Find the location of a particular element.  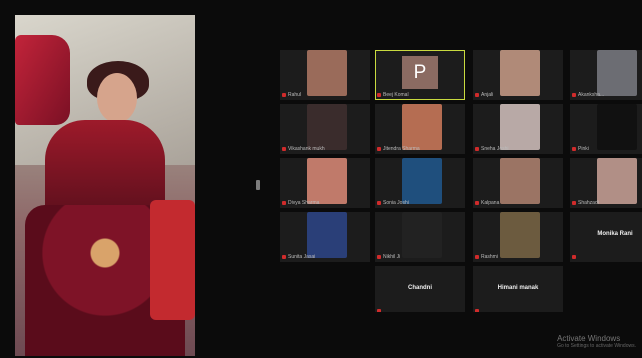

participant-tile: Sneha Joshi is located at coordinates (518, 129).